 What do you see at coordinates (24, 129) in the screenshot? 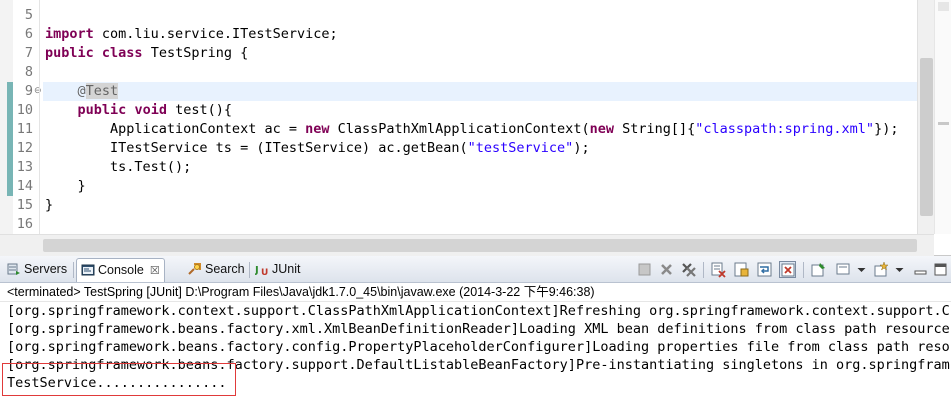
I see `line-number: 11` at bounding box center [24, 129].